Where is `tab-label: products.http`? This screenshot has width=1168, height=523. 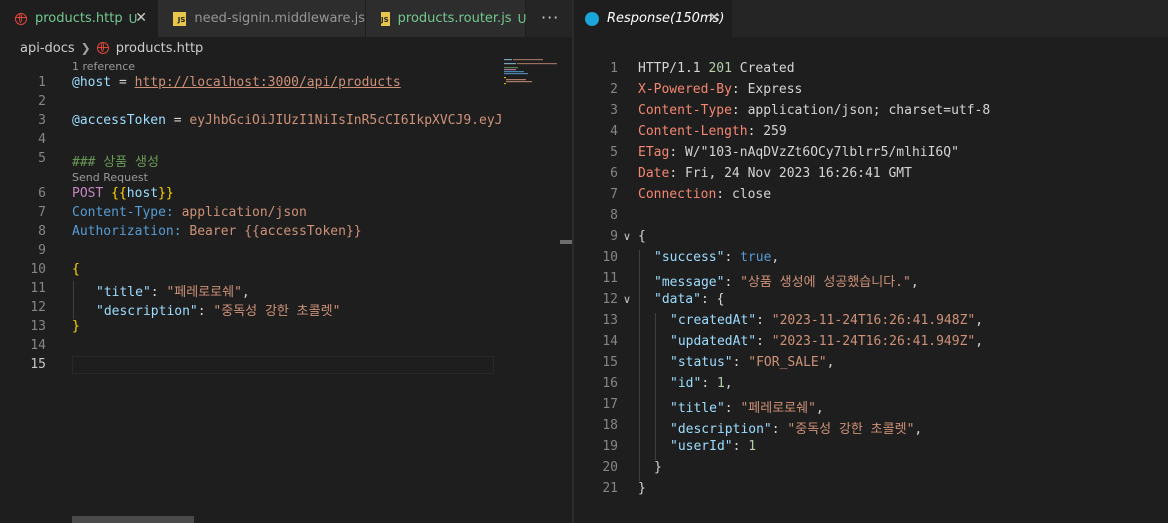
tab-label: products.http is located at coordinates (79, 18).